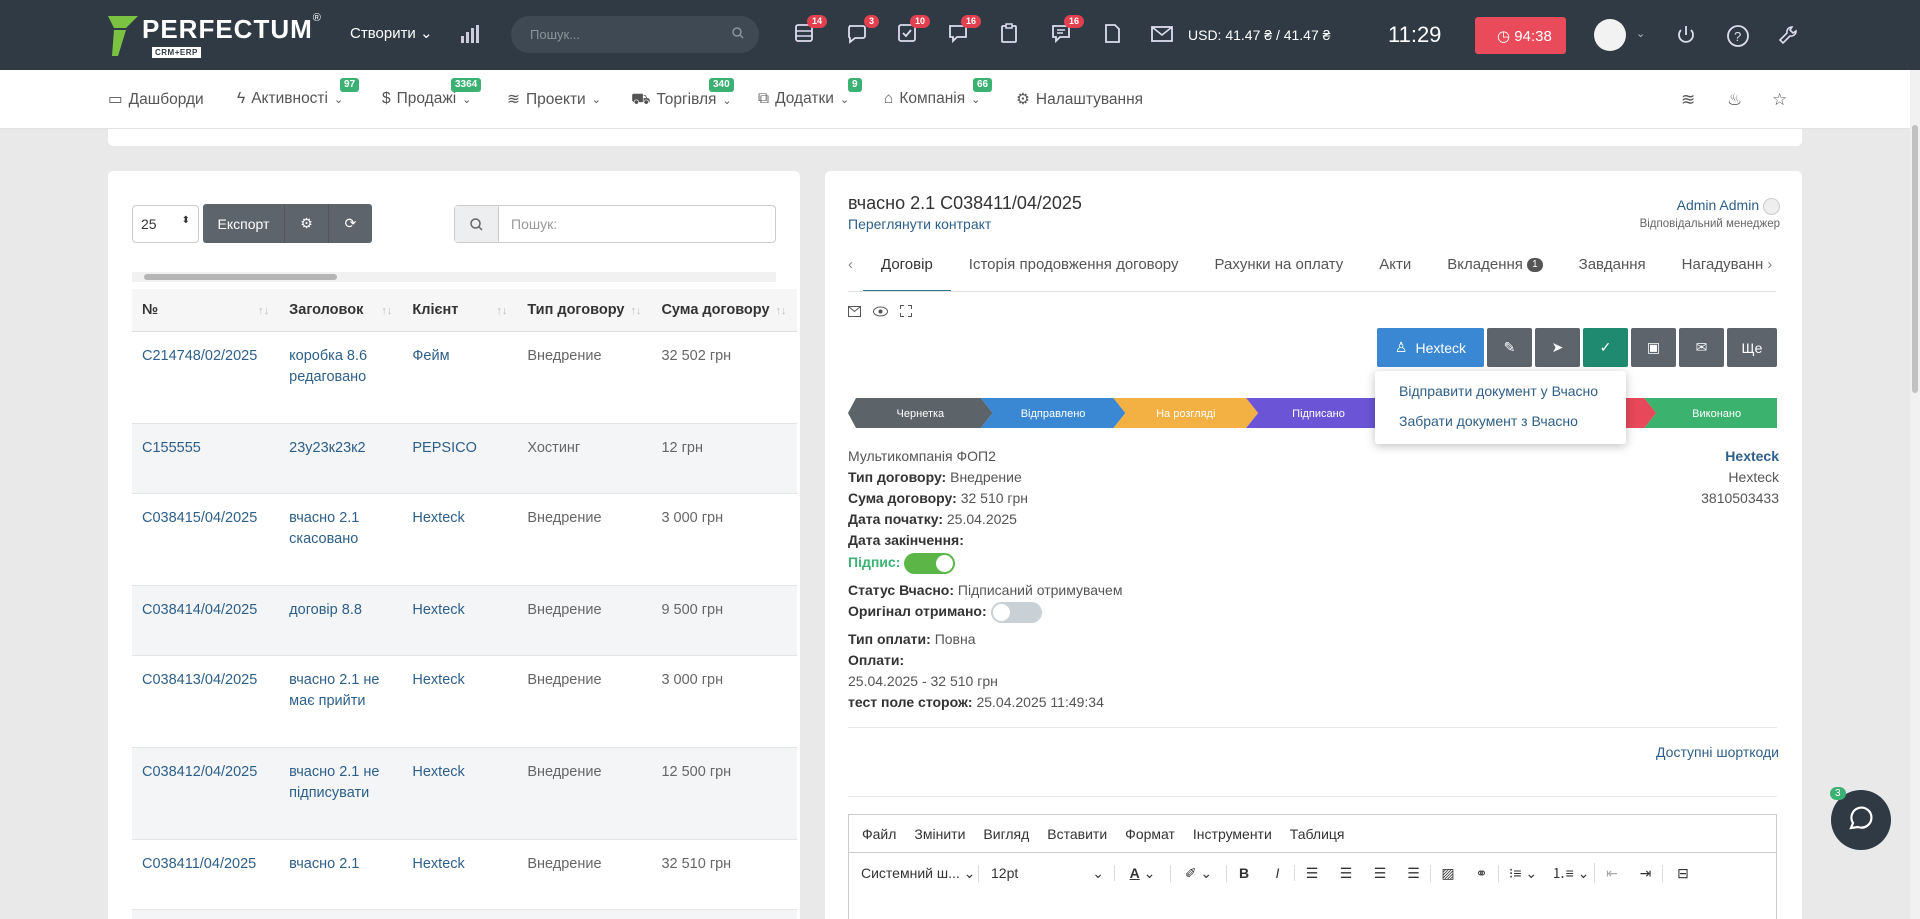  I want to click on tab-tasks: Завдання, so click(1612, 270).